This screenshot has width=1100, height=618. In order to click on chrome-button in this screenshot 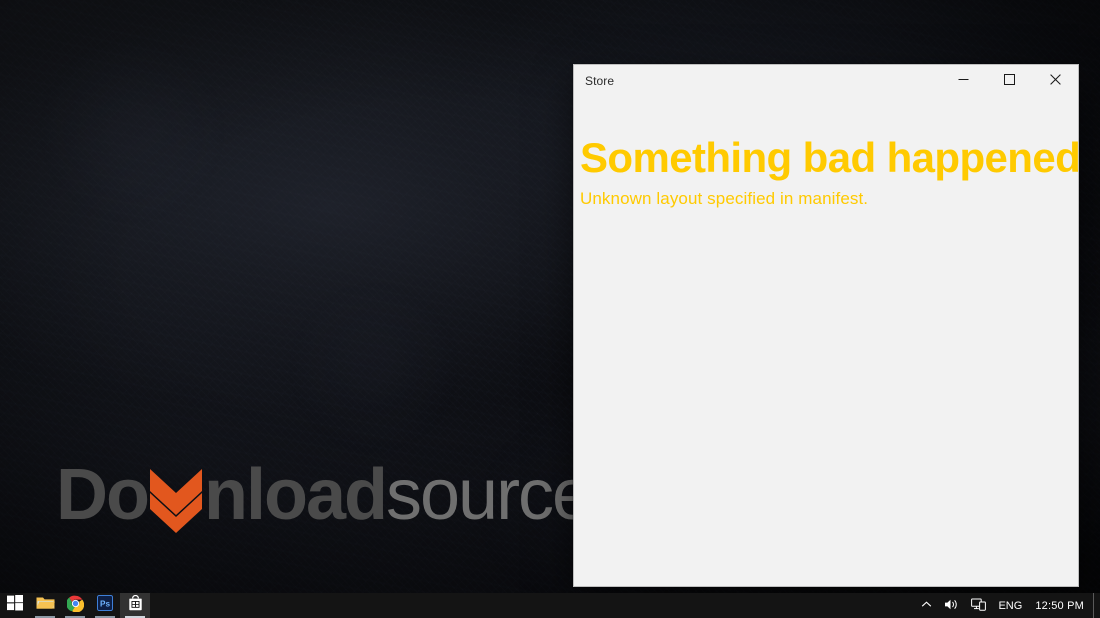, I will do `click(75, 605)`.